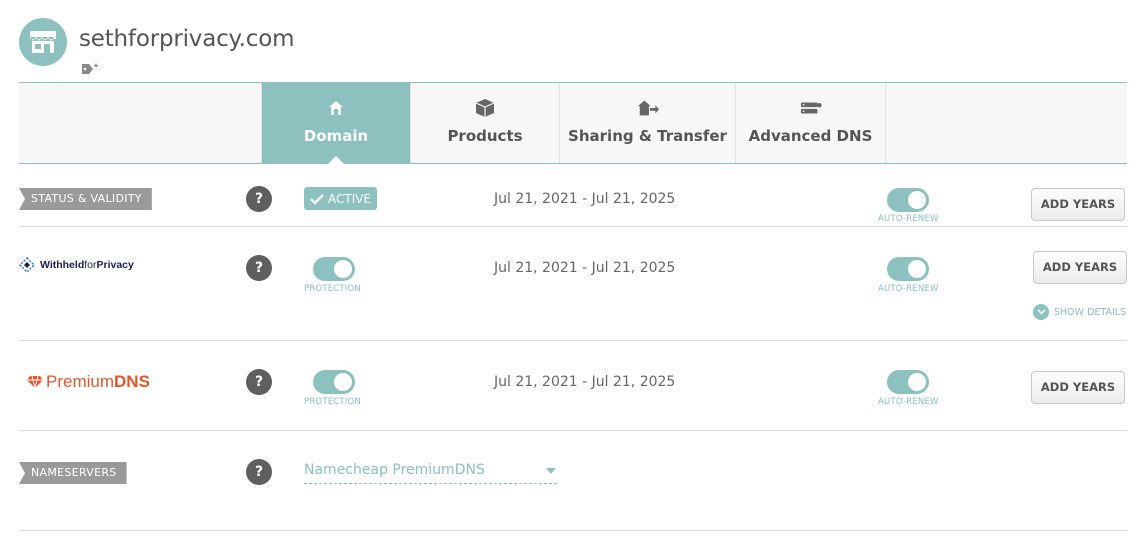  I want to click on tab-domain: Domain, so click(335, 123).